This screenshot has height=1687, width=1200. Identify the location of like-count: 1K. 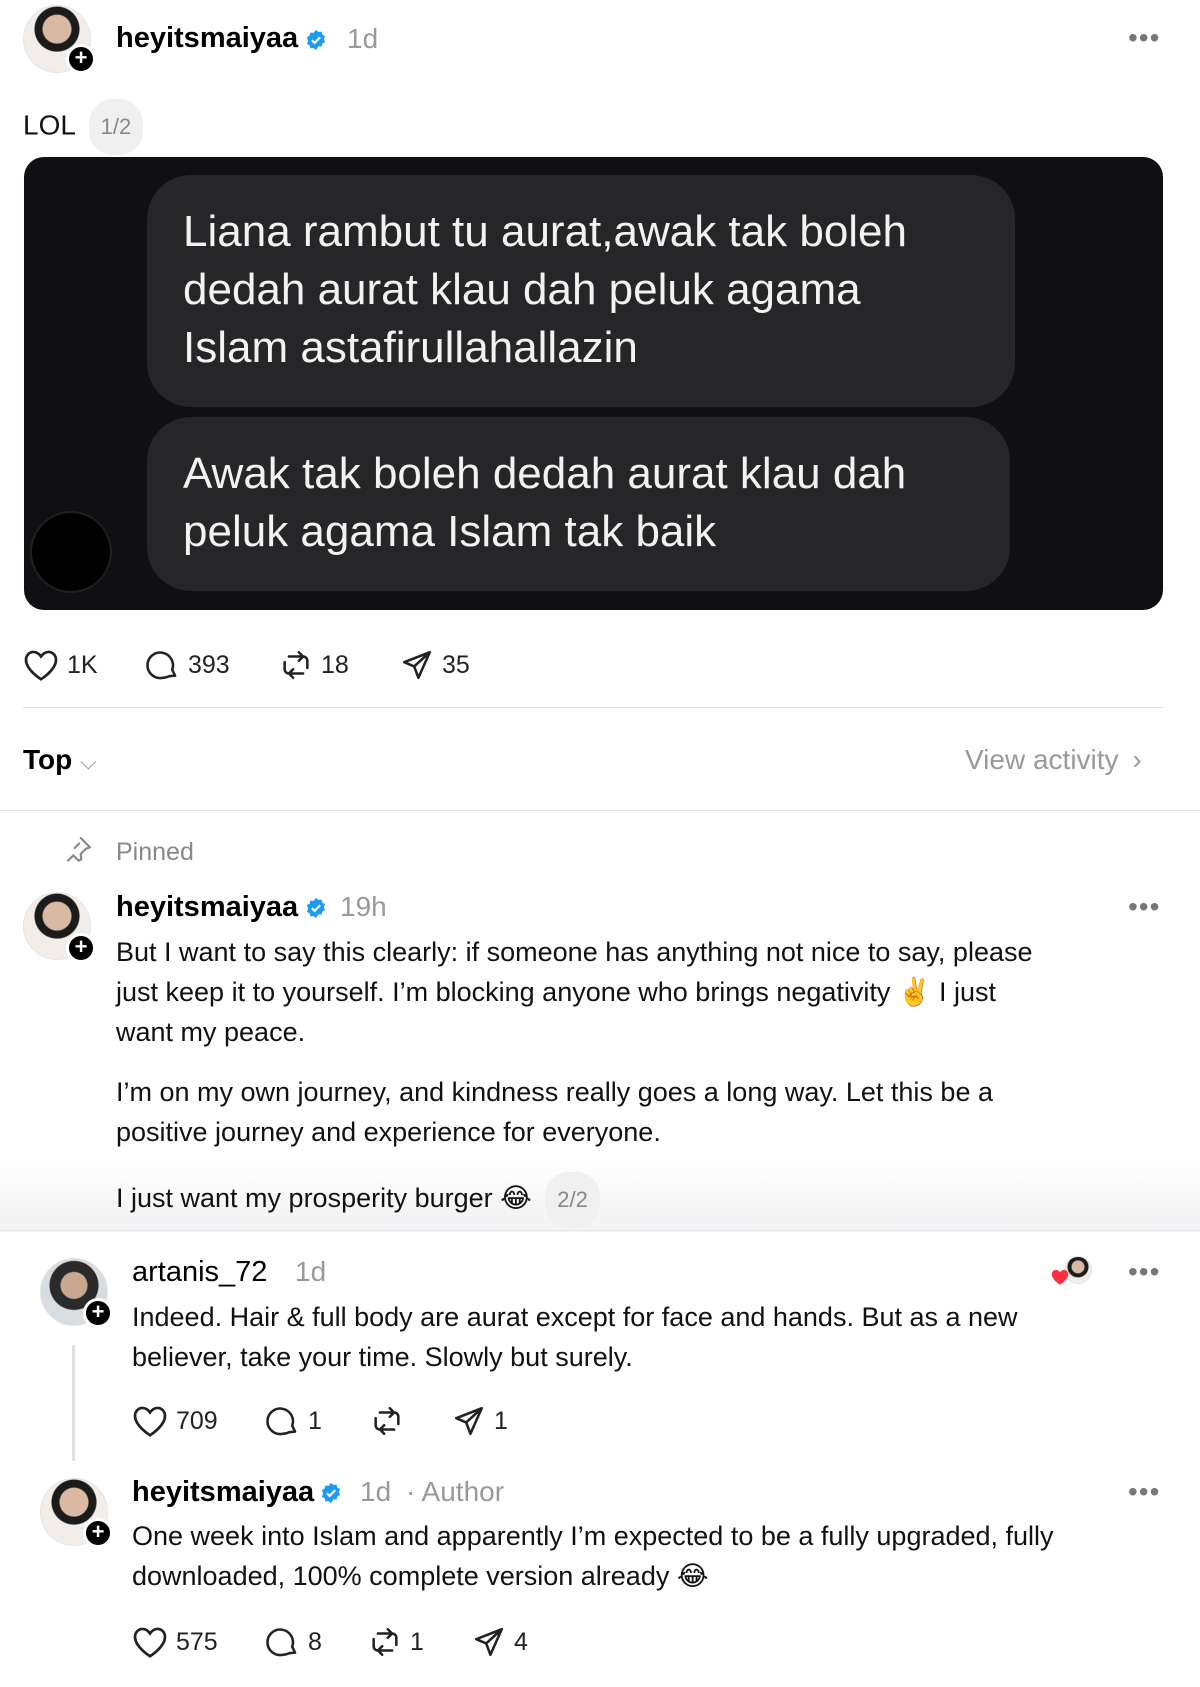
(82, 664).